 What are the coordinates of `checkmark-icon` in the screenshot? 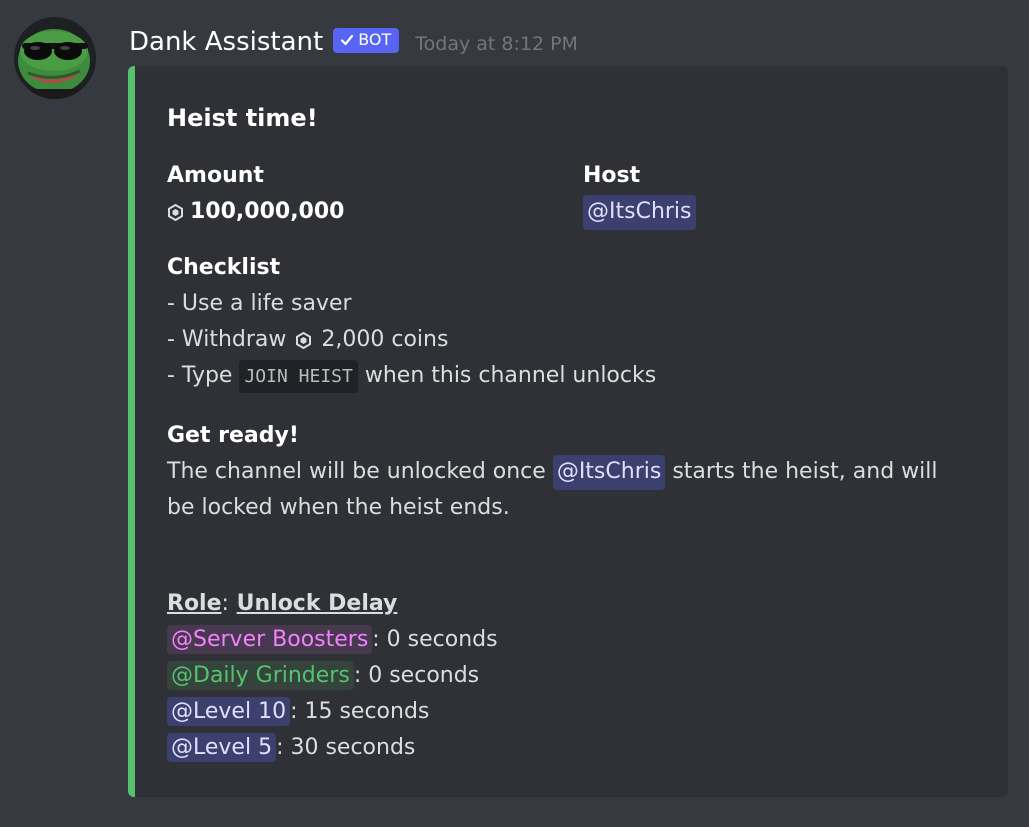 It's located at (347, 39).